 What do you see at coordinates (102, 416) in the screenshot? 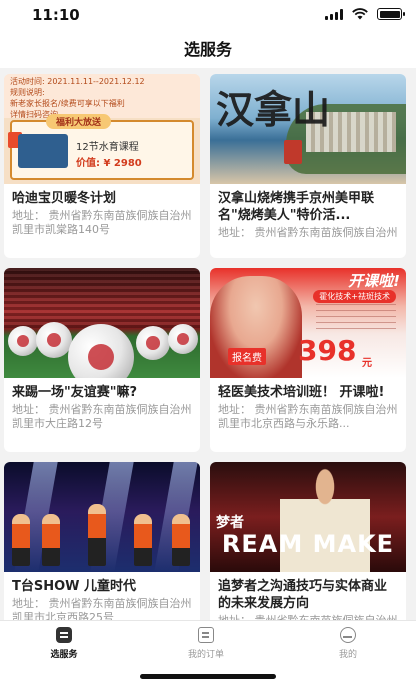
I see `card-address: 地址： 贵州省黔东南苗族侗族自治州凯里市大庄路12号` at bounding box center [102, 416].